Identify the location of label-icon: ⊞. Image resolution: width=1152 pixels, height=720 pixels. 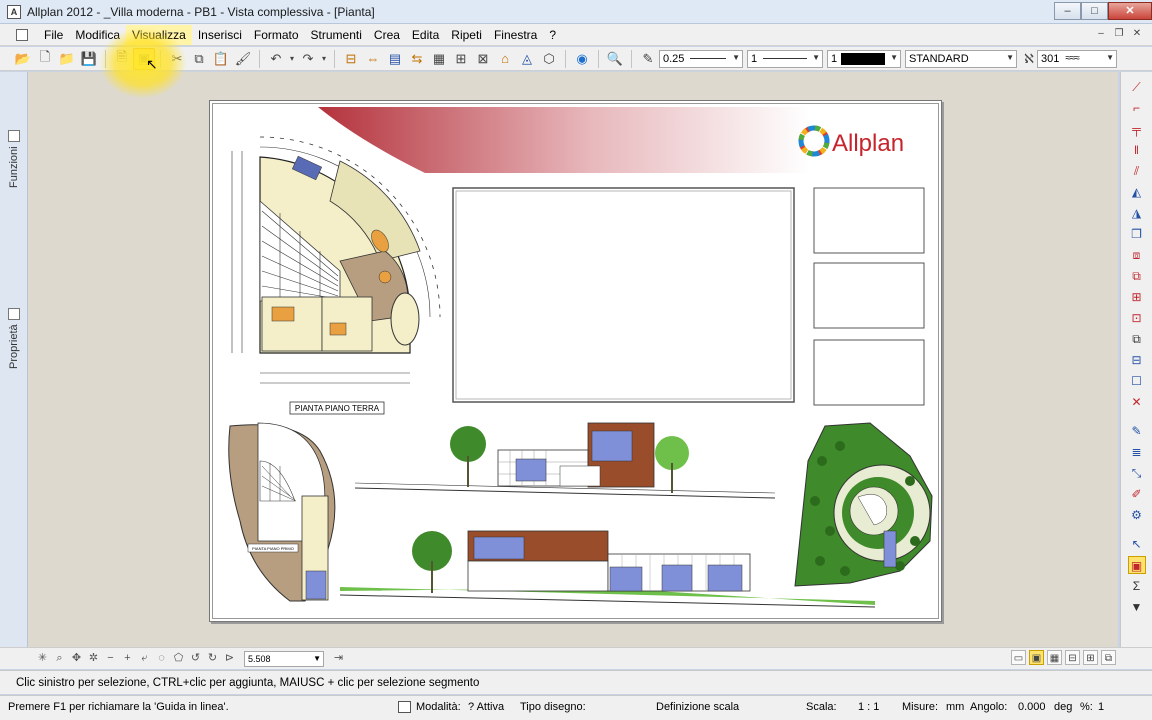
(461, 59).